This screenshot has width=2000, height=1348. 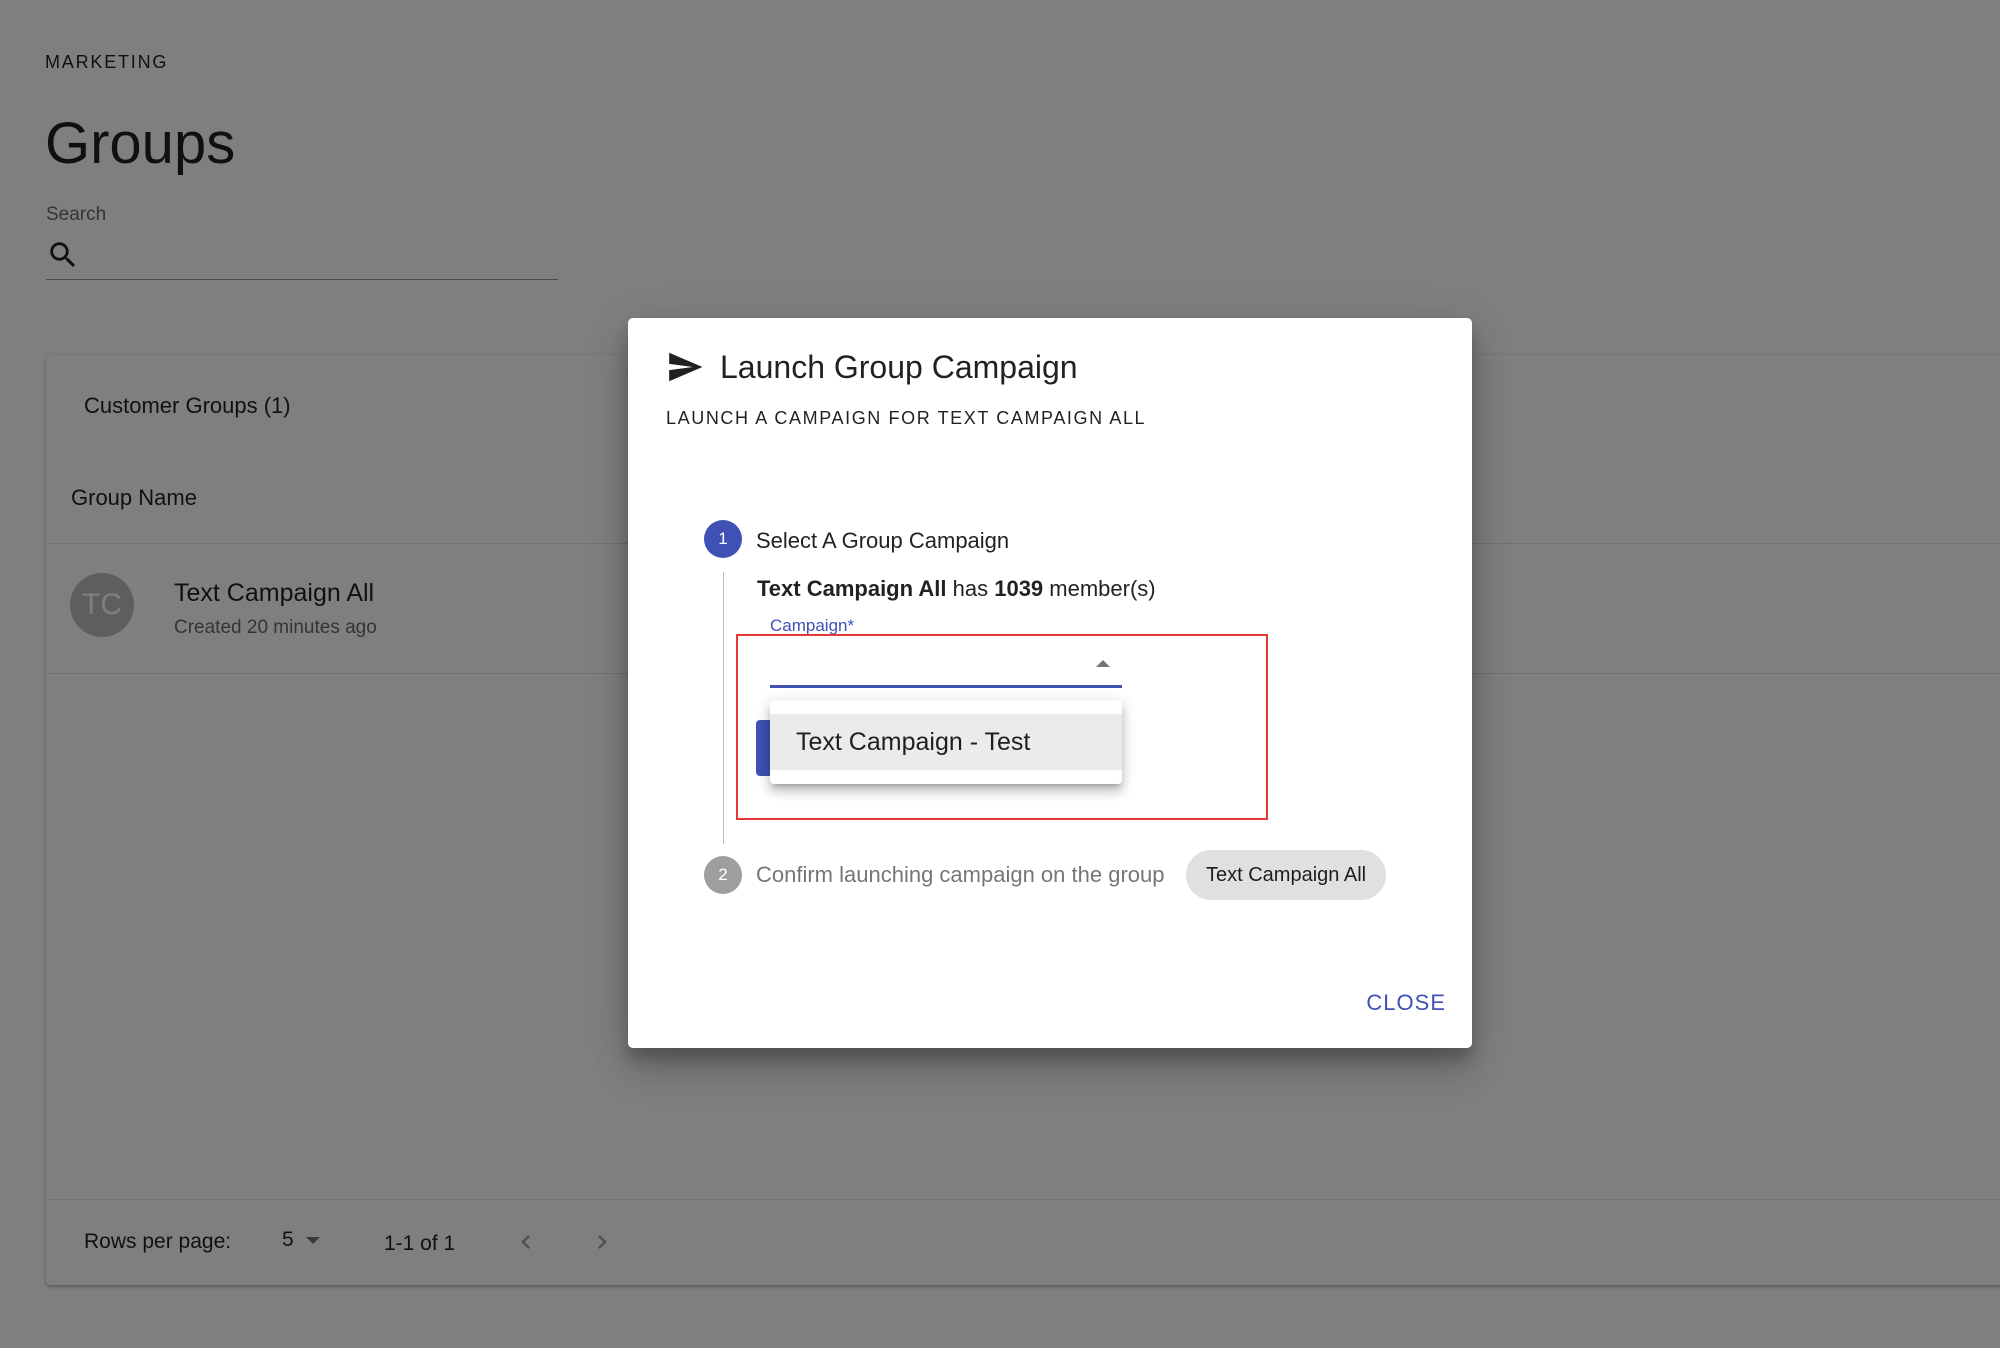 I want to click on campaign-select, so click(x=946, y=665).